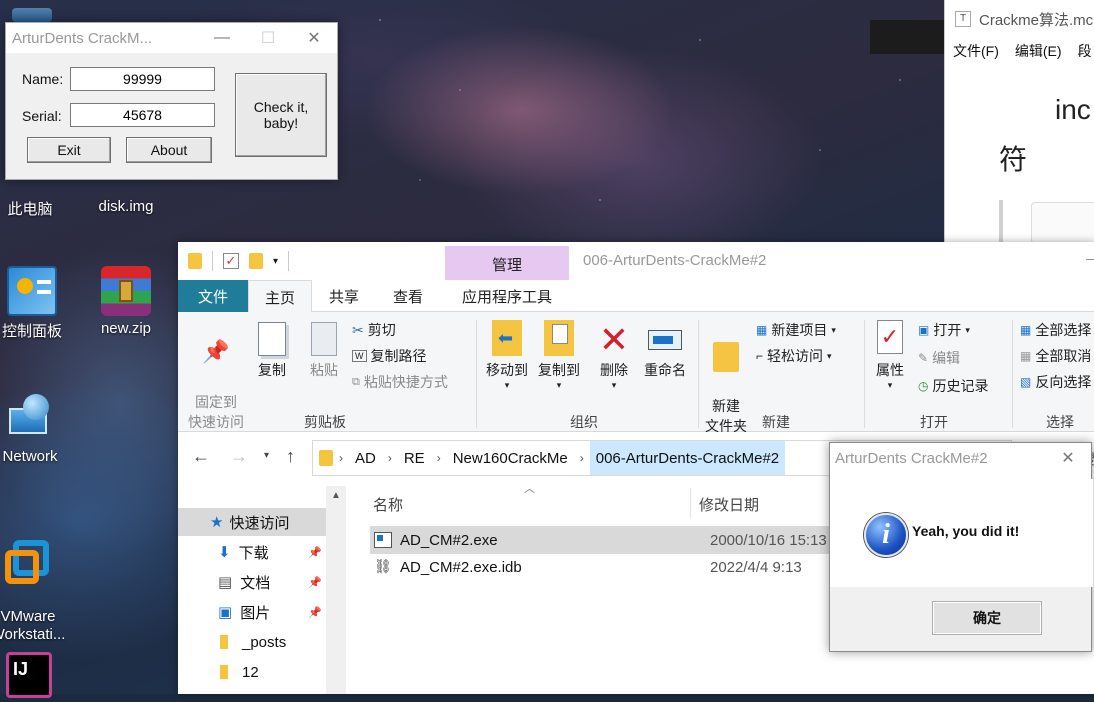 This screenshot has width=1094, height=702. Describe the element at coordinates (142, 115) in the screenshot. I see `serial-input` at that location.